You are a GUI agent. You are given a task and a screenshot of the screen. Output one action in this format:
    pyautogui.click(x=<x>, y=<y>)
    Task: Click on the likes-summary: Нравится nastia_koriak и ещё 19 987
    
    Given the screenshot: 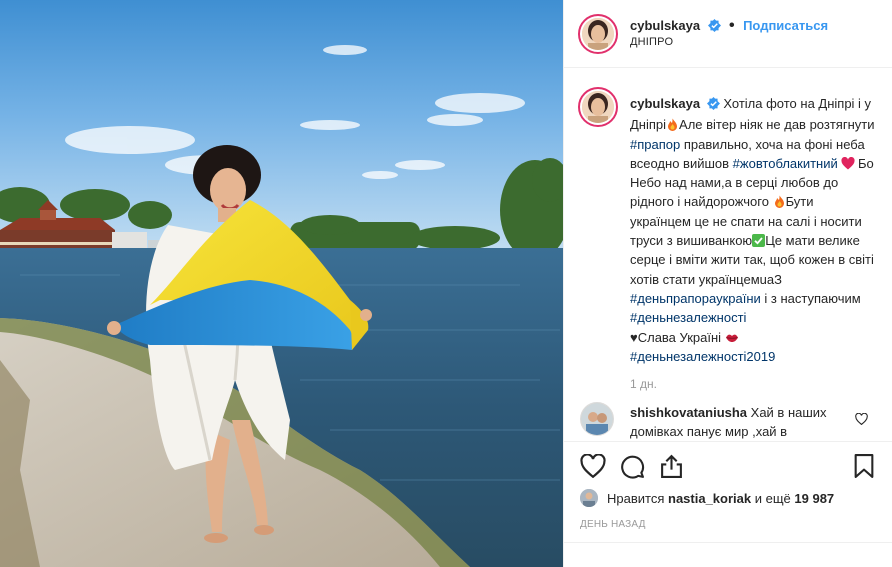 What is the action you would take?
    pyautogui.click(x=707, y=498)
    